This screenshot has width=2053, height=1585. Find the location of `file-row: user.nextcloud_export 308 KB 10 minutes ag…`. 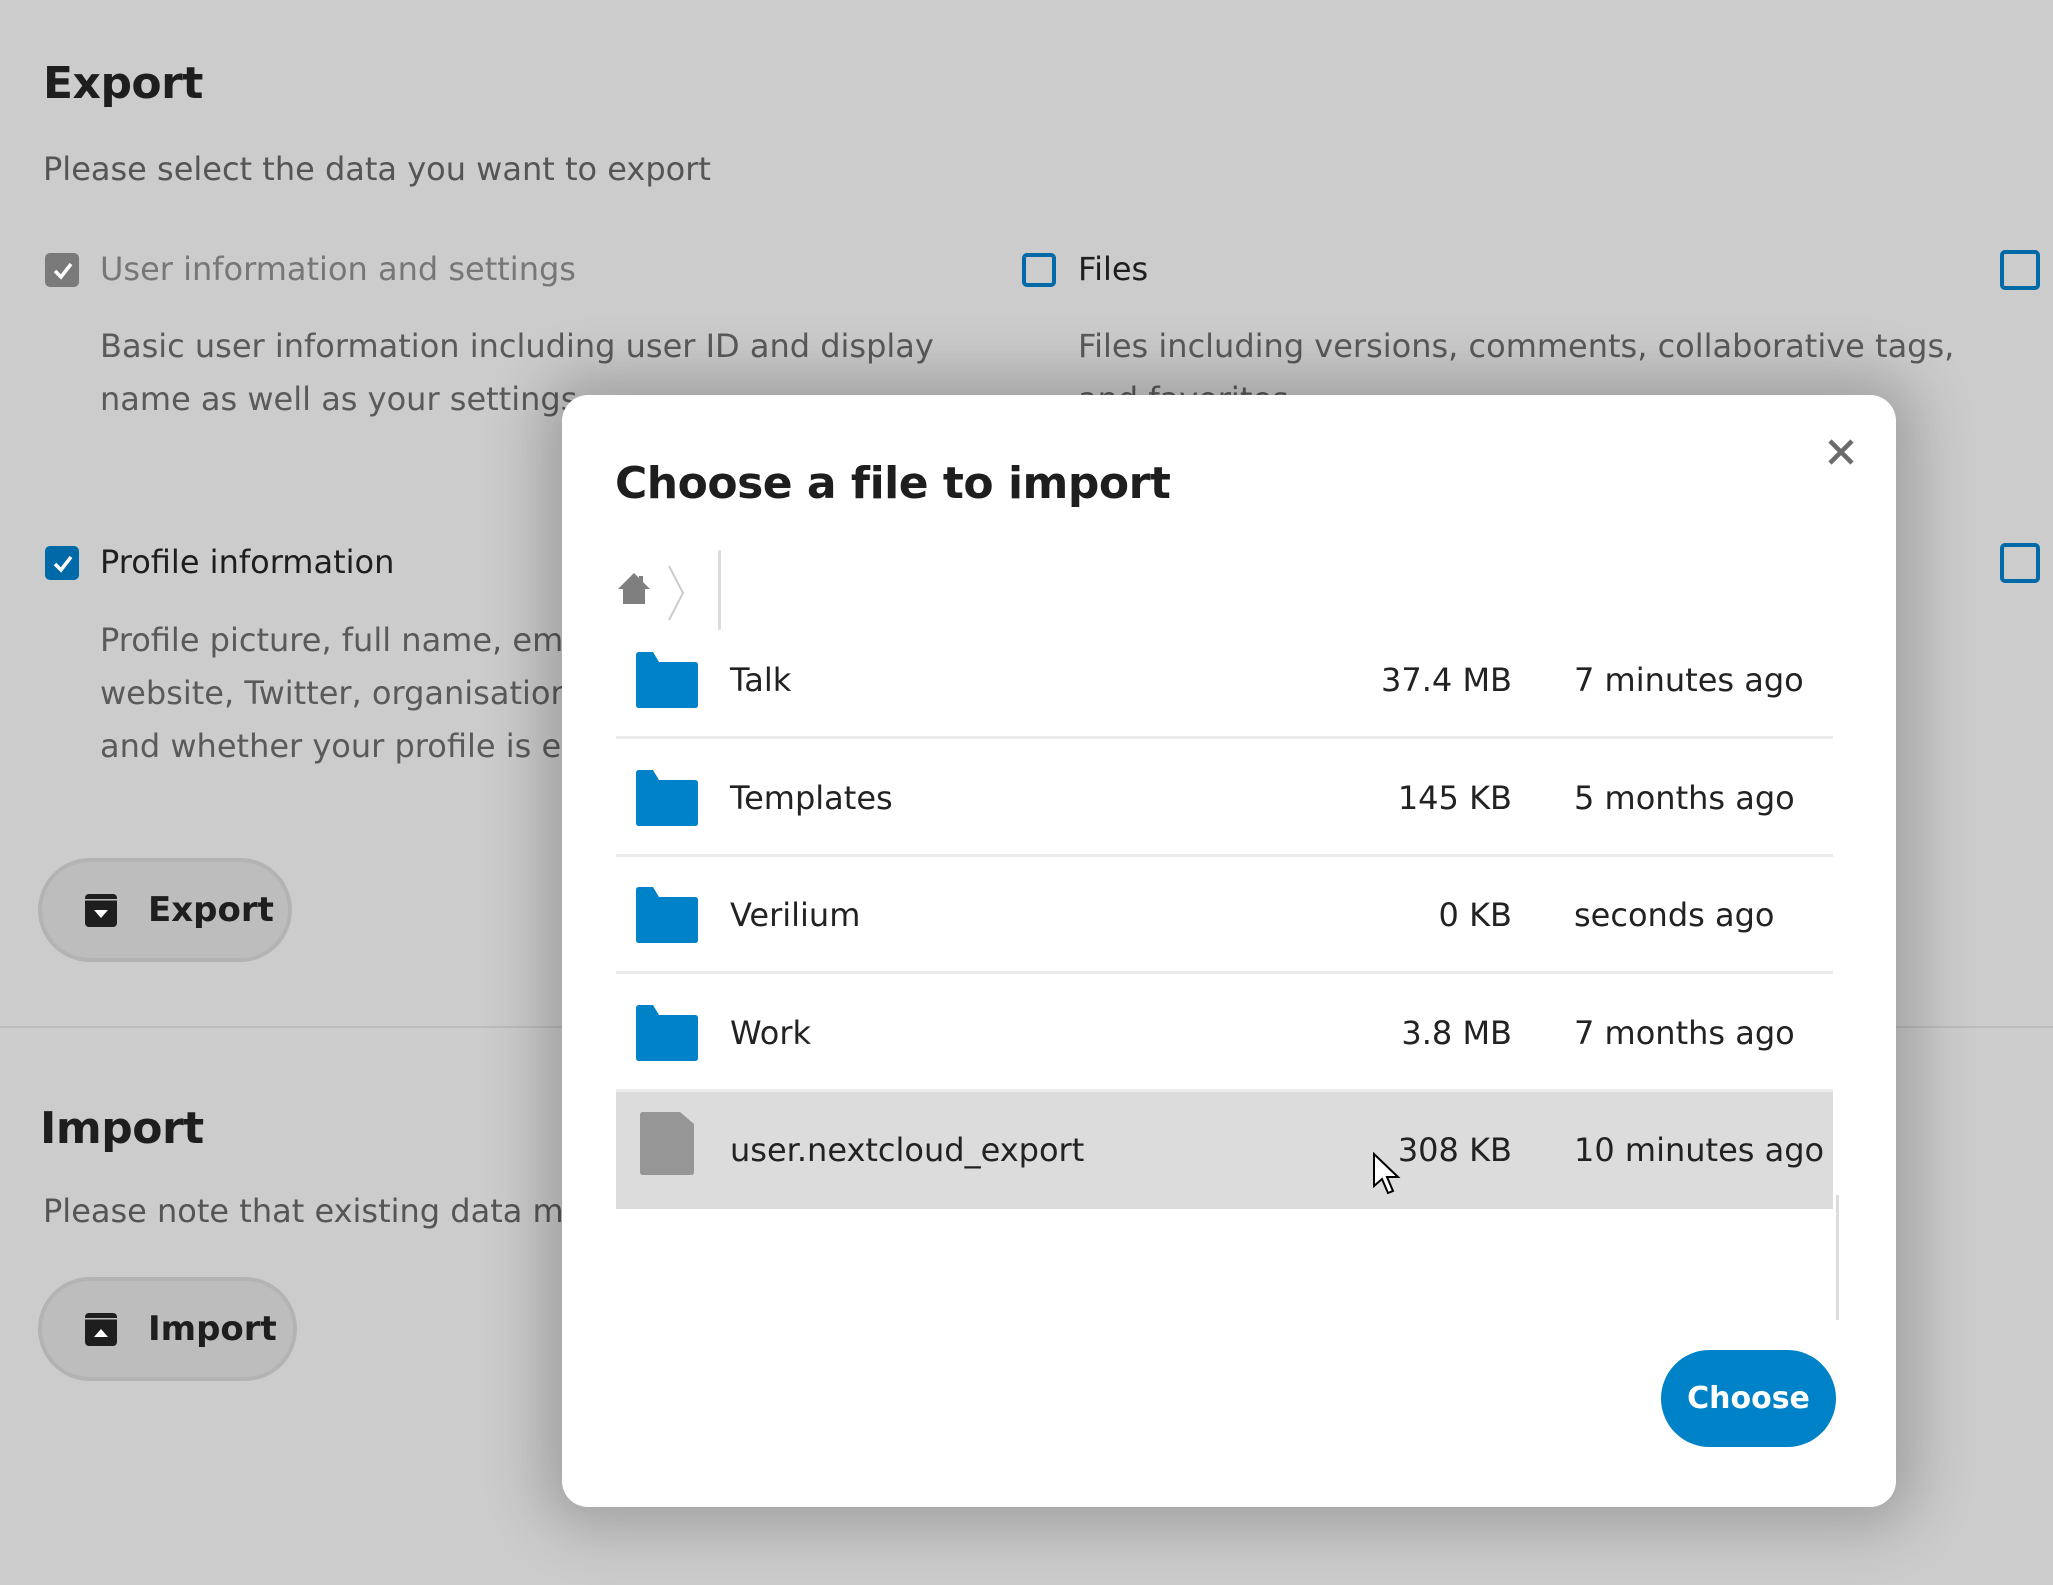

file-row: user.nextcloud_export 308 KB 10 minutes ag… is located at coordinates (1224, 1150).